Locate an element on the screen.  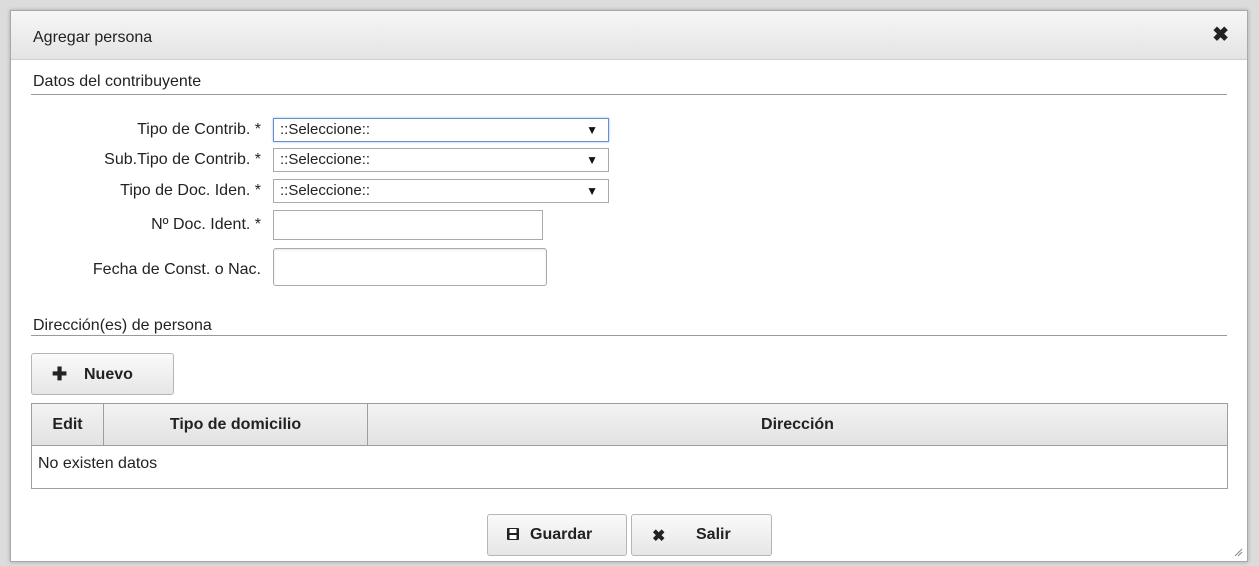
nuevo-button-label: Nuevo is located at coordinates (108, 374).